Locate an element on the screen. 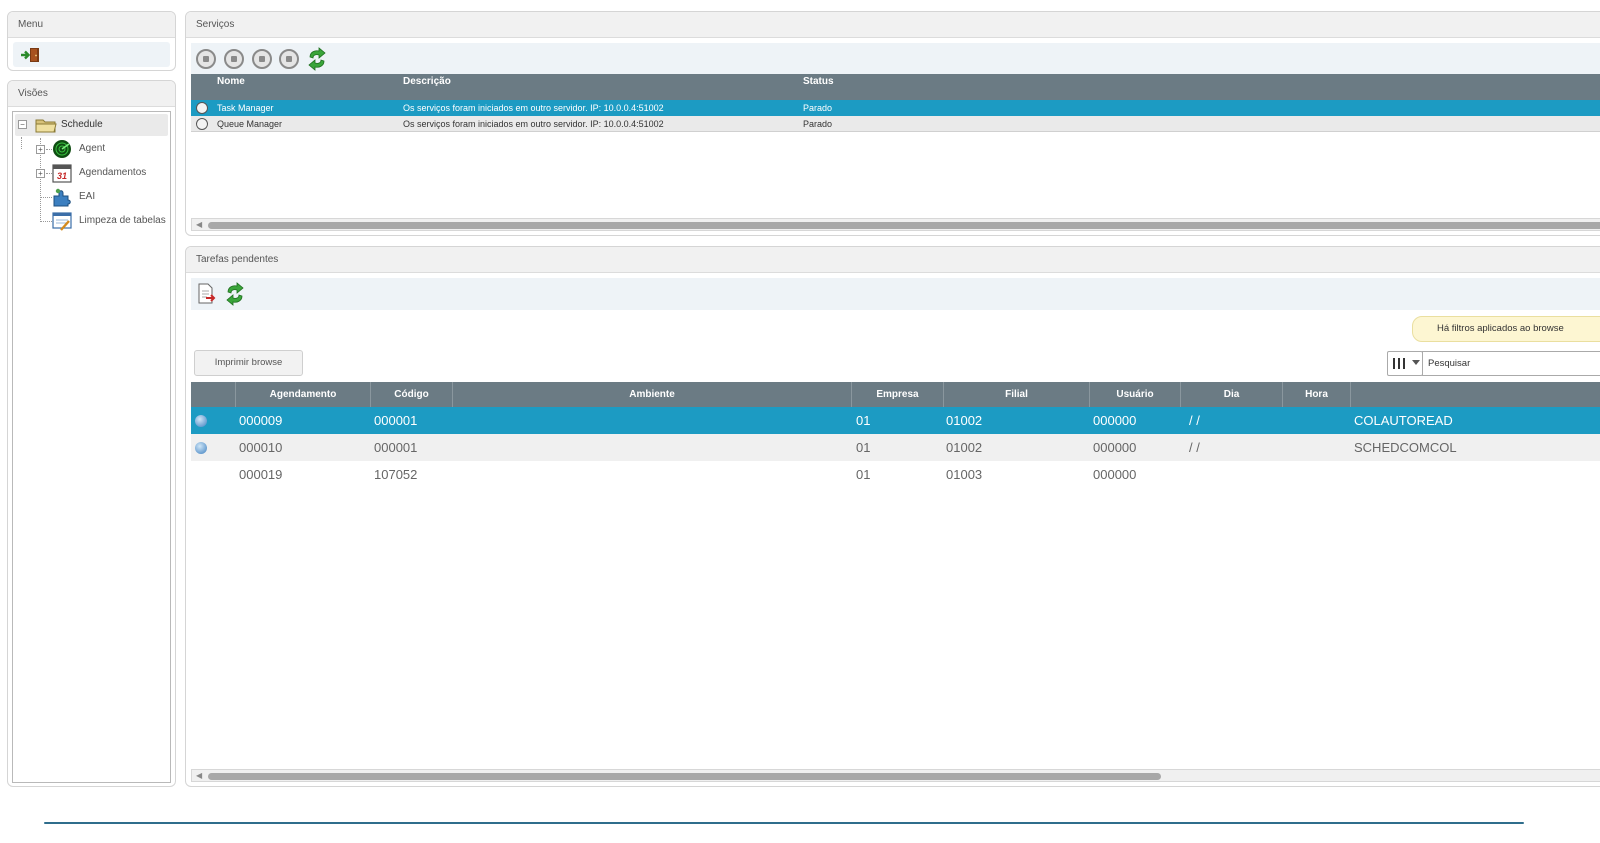 This screenshot has width=1600, height=843. tarefas-hscroll: ◀ is located at coordinates (895, 775).